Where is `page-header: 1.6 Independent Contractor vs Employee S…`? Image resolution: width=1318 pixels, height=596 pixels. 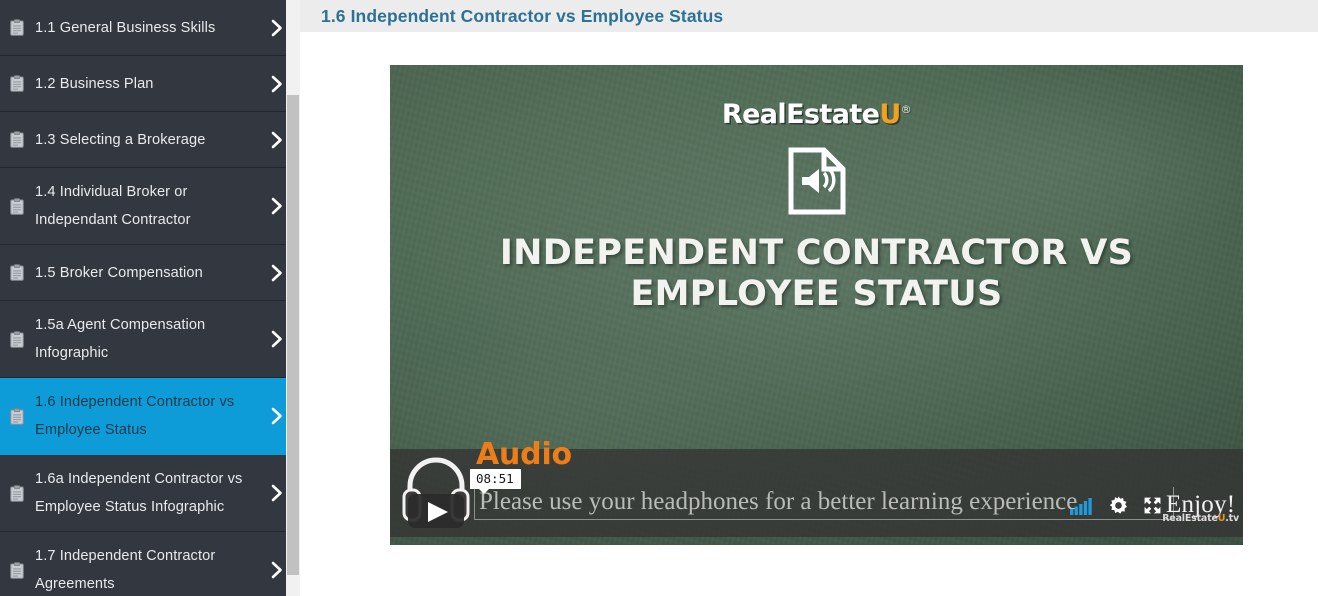 page-header: 1.6 Independent Contractor vs Employee S… is located at coordinates (809, 16).